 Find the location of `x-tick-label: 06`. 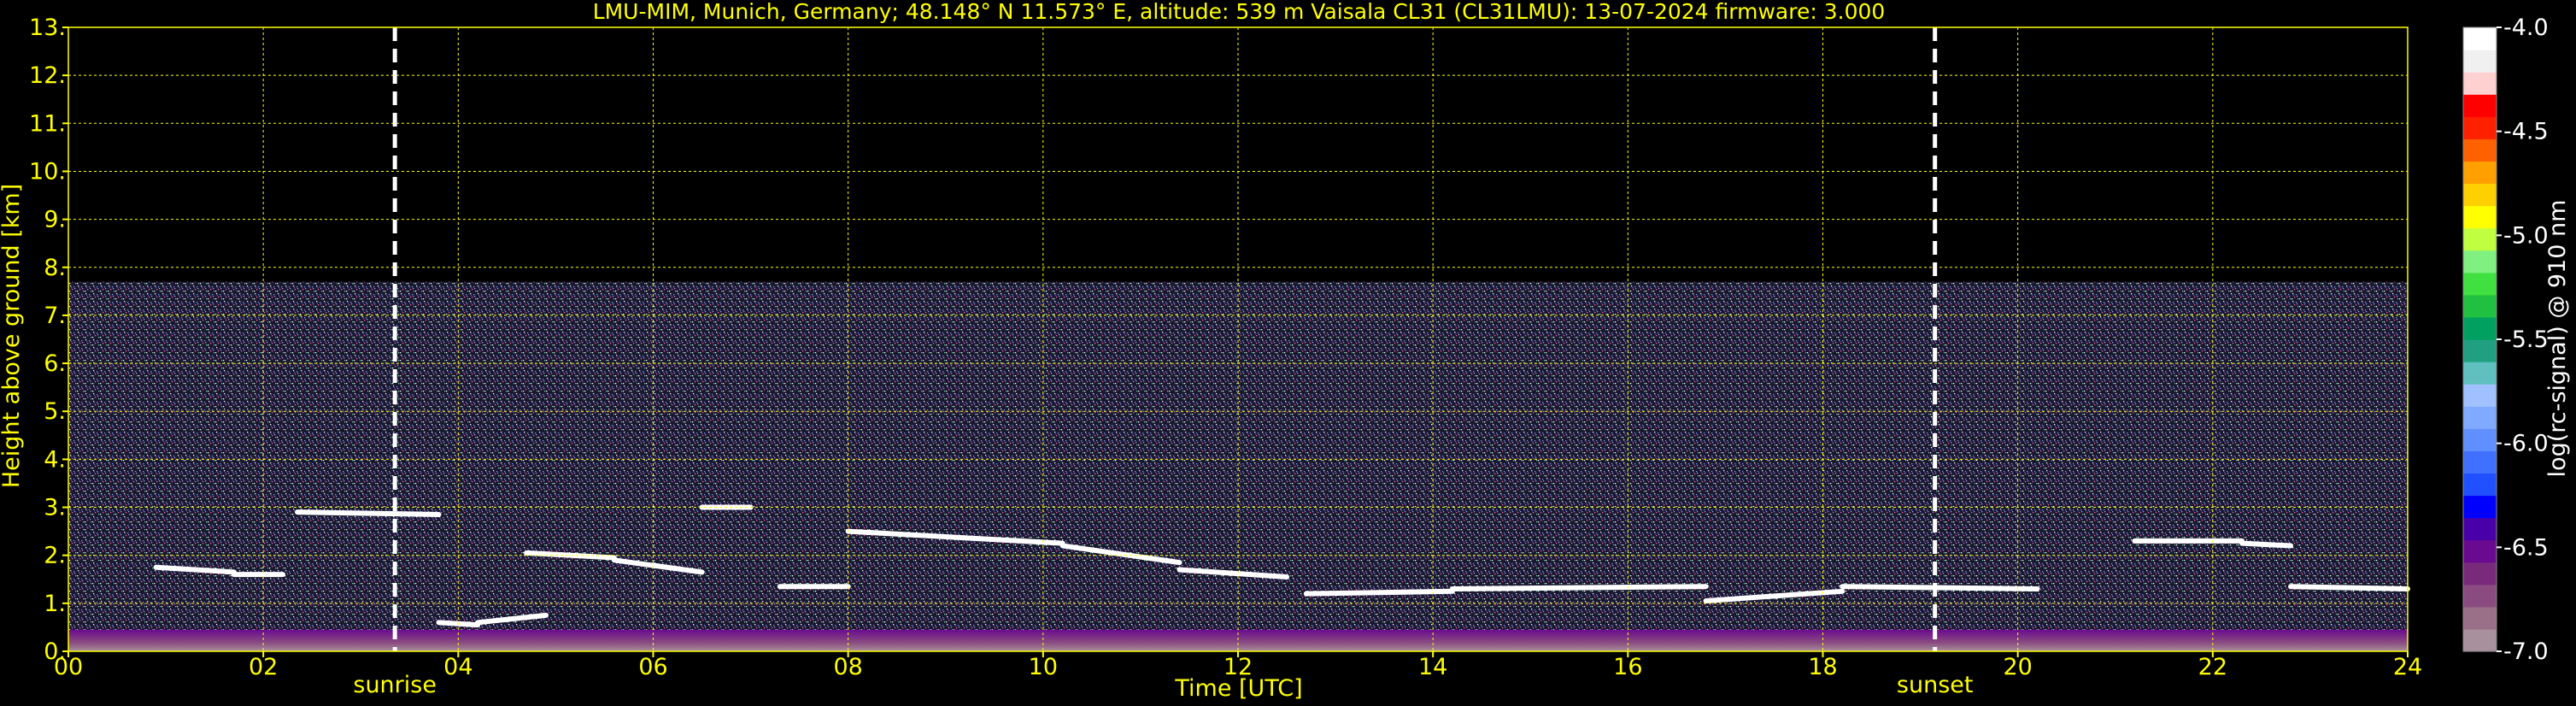

x-tick-label: 06 is located at coordinates (652, 667).